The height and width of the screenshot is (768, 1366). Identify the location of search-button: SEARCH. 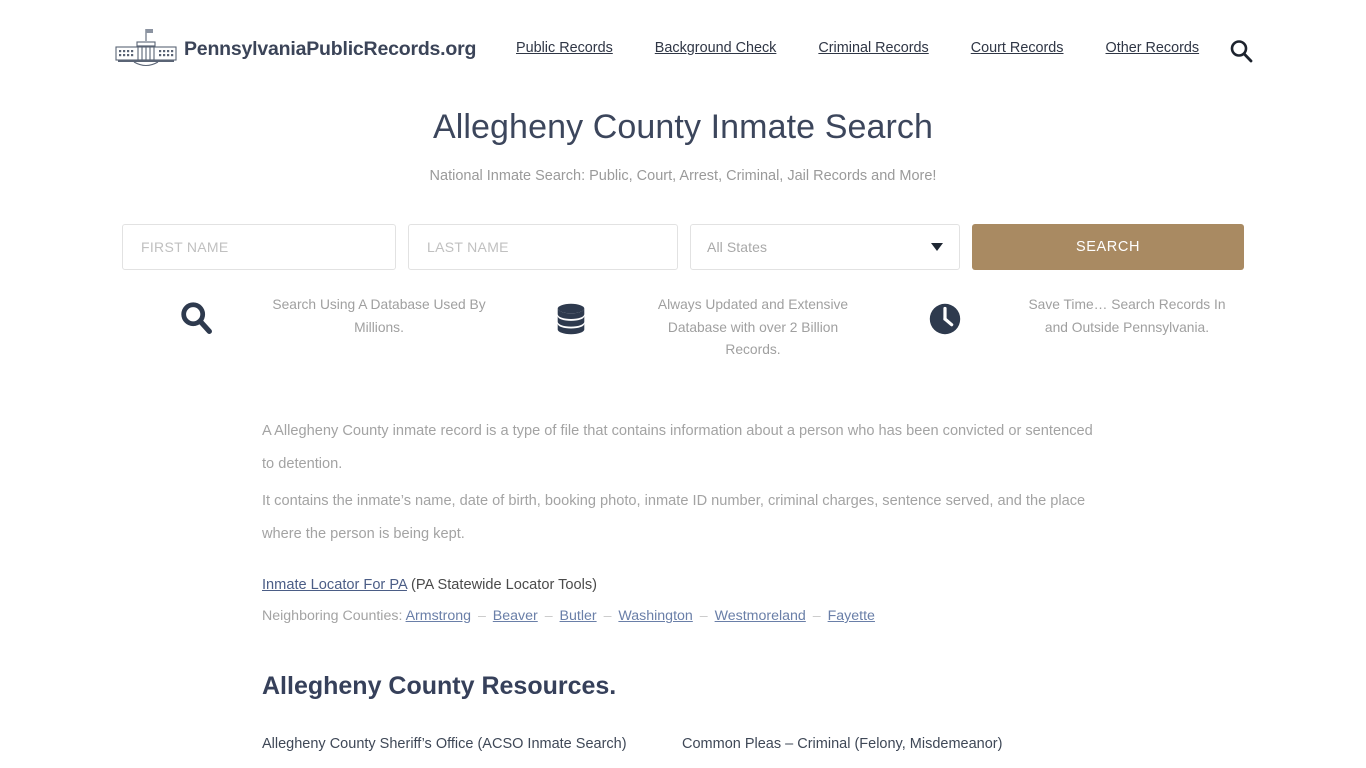
(1108, 247).